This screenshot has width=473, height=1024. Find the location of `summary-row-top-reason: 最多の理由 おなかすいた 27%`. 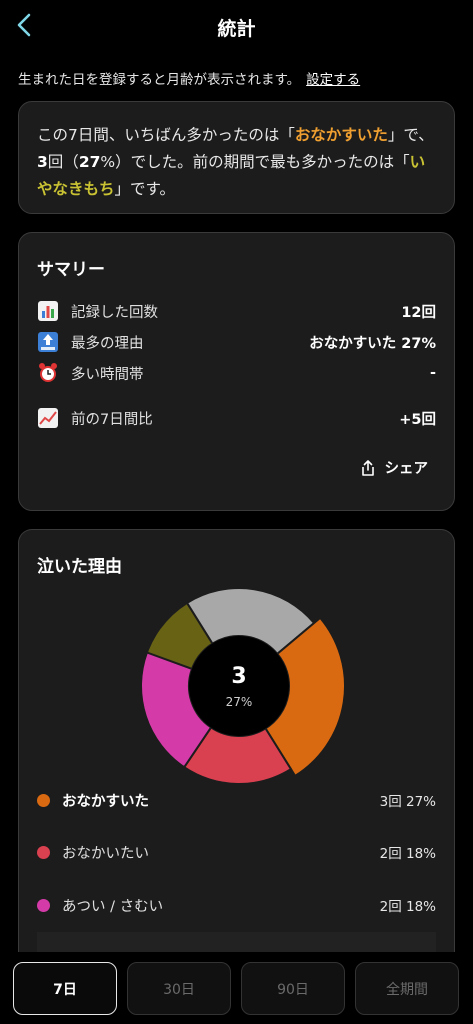

summary-row-top-reason: 最多の理由 おなかすいた 27% is located at coordinates (236, 342).